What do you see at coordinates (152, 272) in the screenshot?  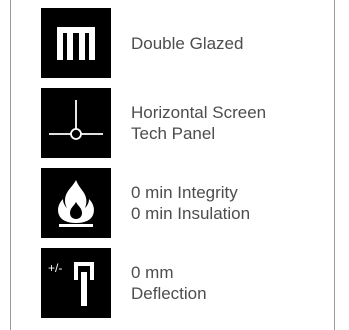 I see `spec-line: 0 mm` at bounding box center [152, 272].